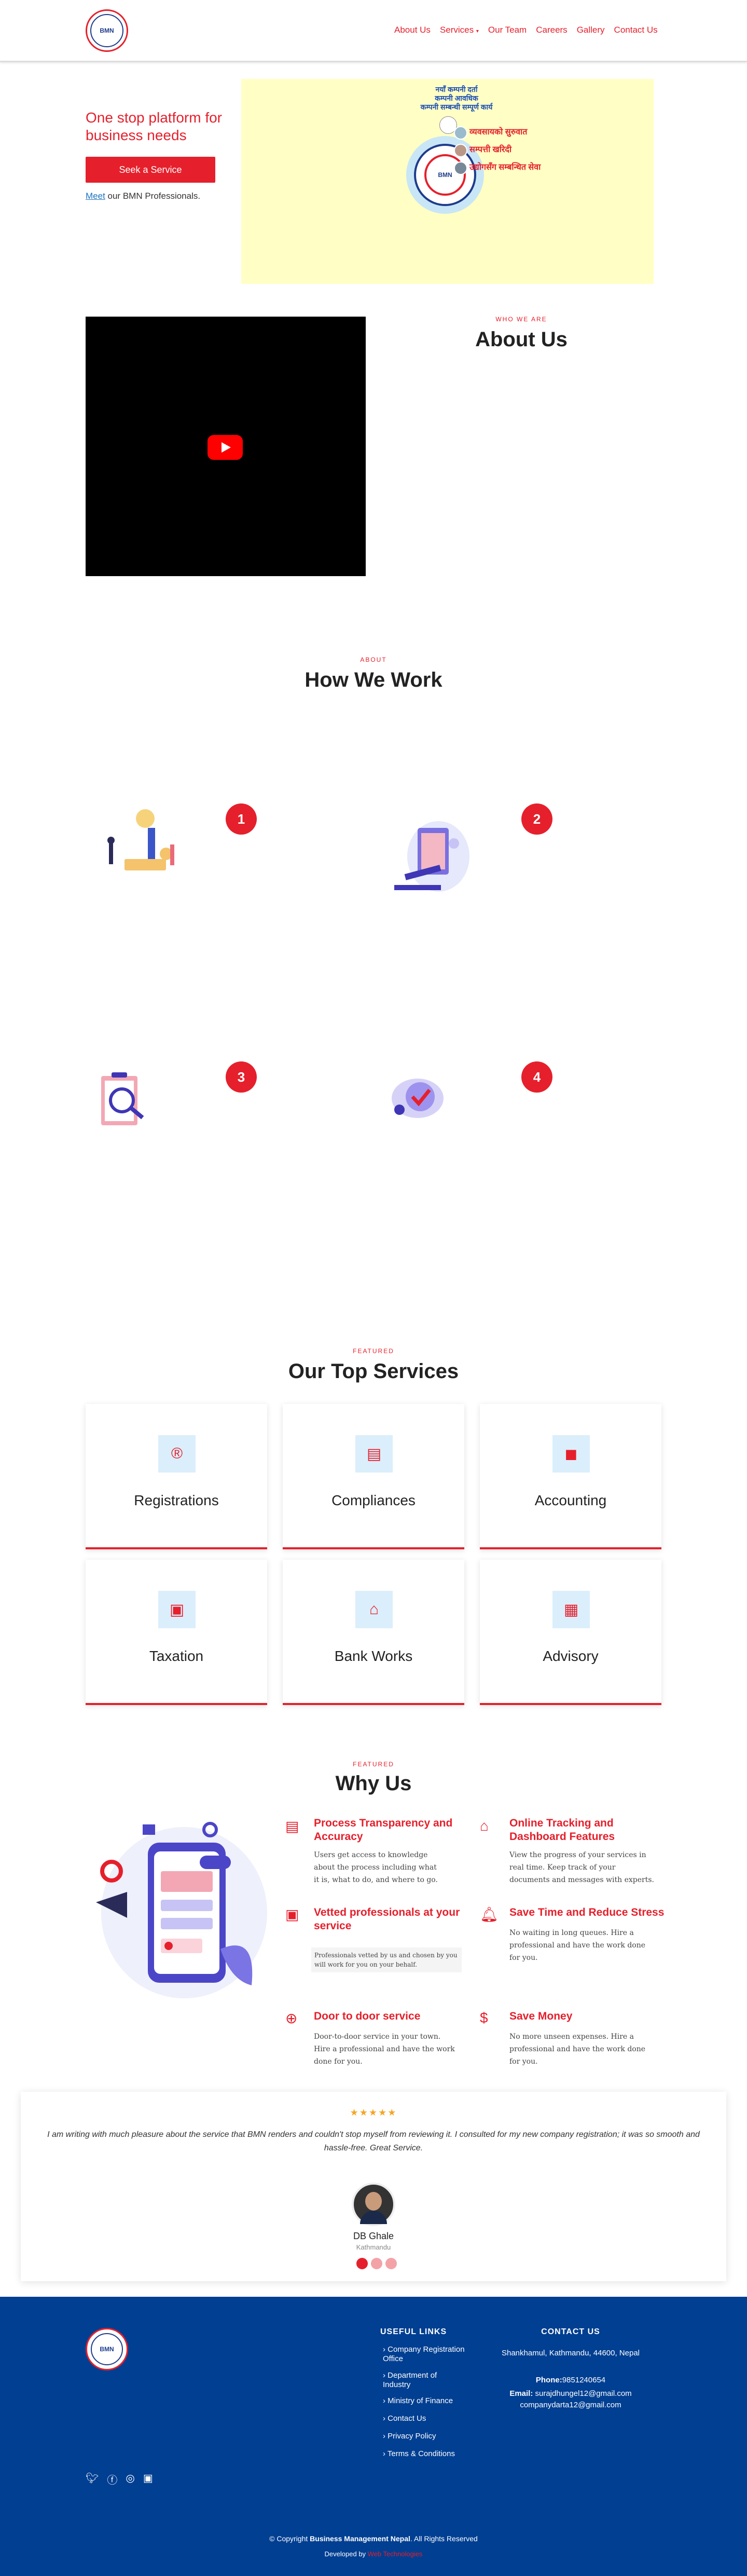 The image size is (747, 2576). What do you see at coordinates (292, 1914) in the screenshot?
I see `person-card-icon: ▣` at bounding box center [292, 1914].